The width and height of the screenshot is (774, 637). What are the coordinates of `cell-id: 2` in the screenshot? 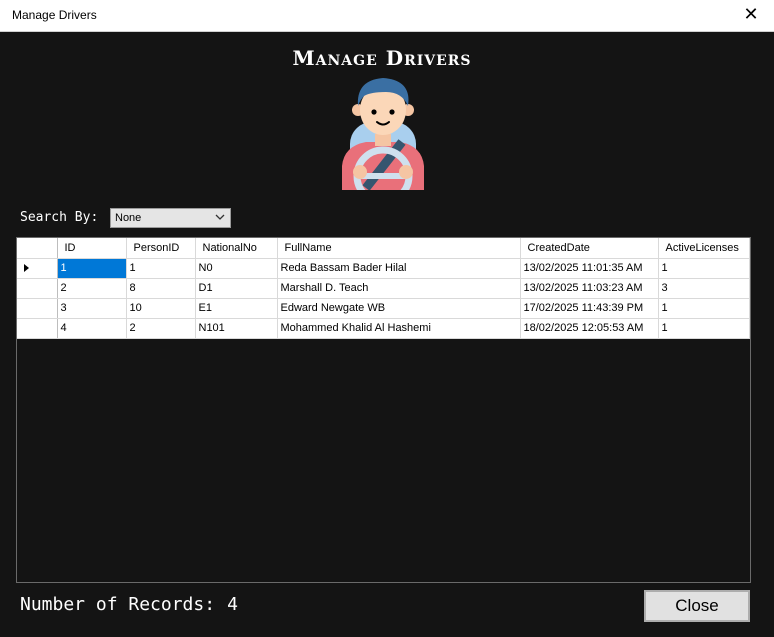 It's located at (92, 288).